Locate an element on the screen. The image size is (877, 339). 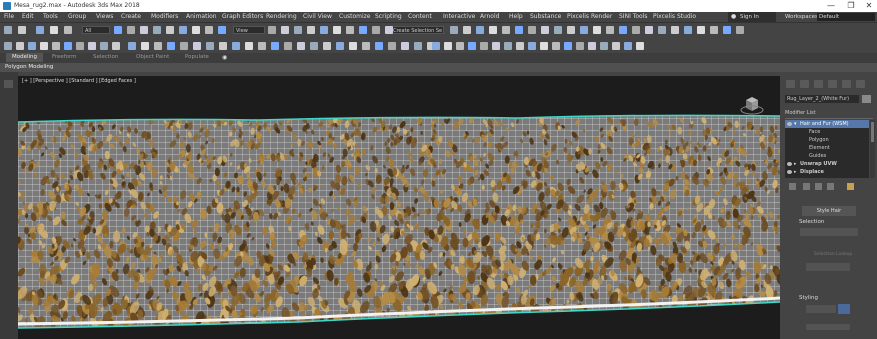
sub-object-element: Element is located at coordinates (827, 148).